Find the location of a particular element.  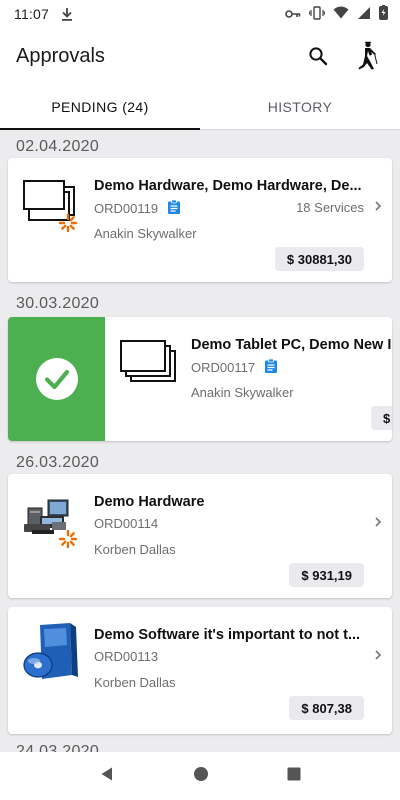

date-header: 30.03.2020 is located at coordinates (58, 303).